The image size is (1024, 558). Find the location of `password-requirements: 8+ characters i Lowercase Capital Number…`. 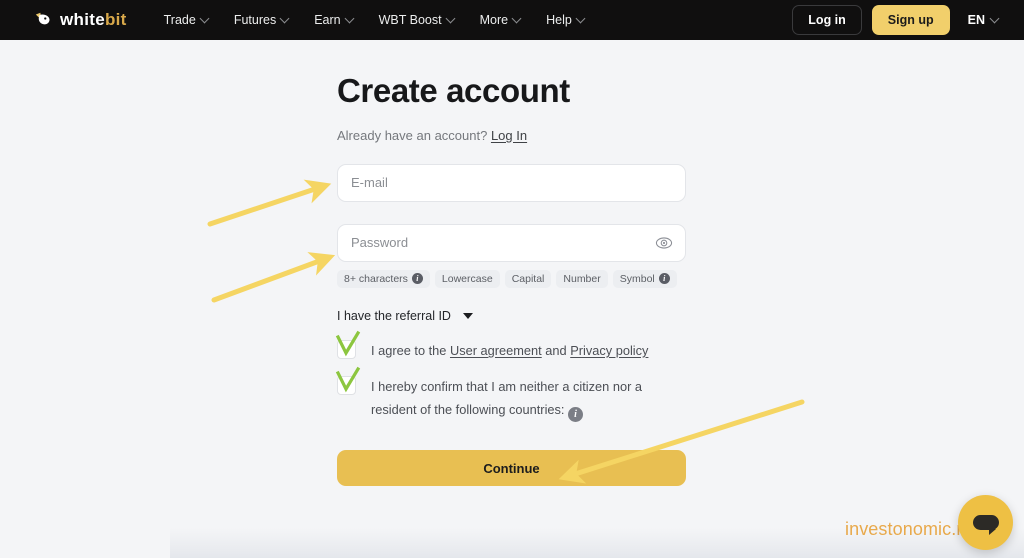

password-requirements: 8+ characters i Lowercase Capital Number… is located at coordinates (511, 278).